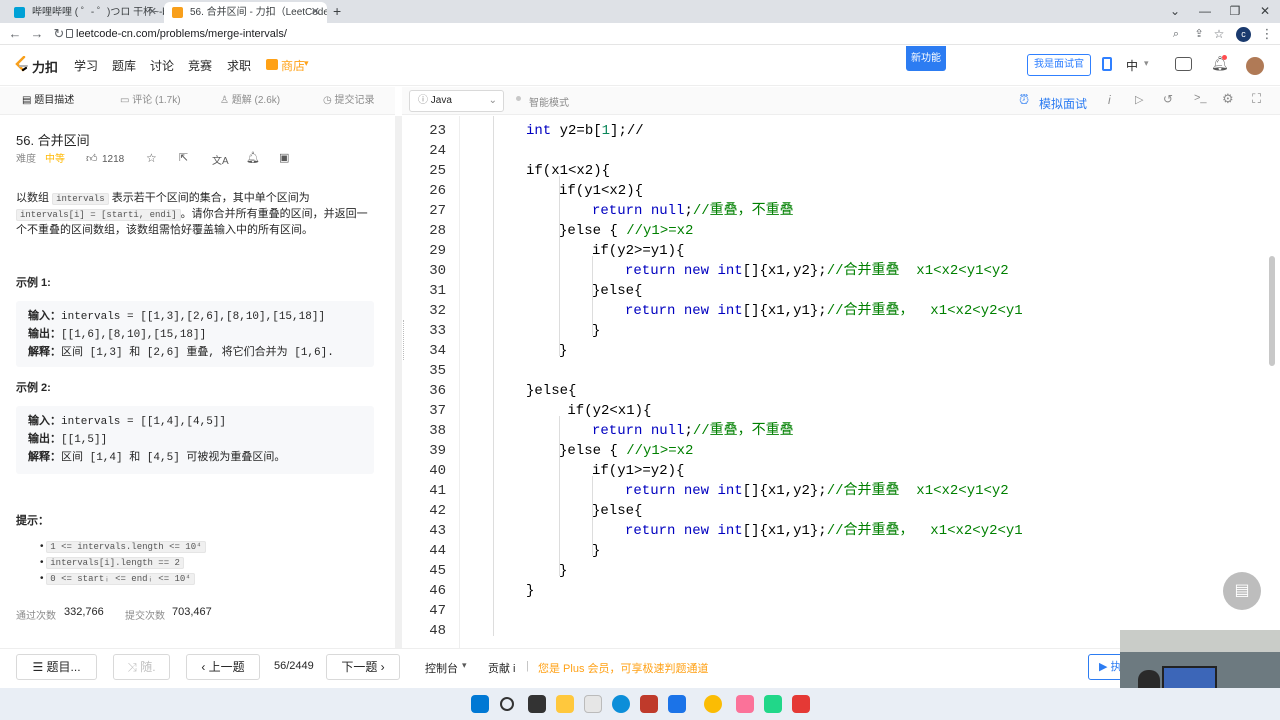 Image resolution: width=1280 pixels, height=720 pixels. What do you see at coordinates (1168, 99) in the screenshot?
I see `reset-icon: ↺` at bounding box center [1168, 99].